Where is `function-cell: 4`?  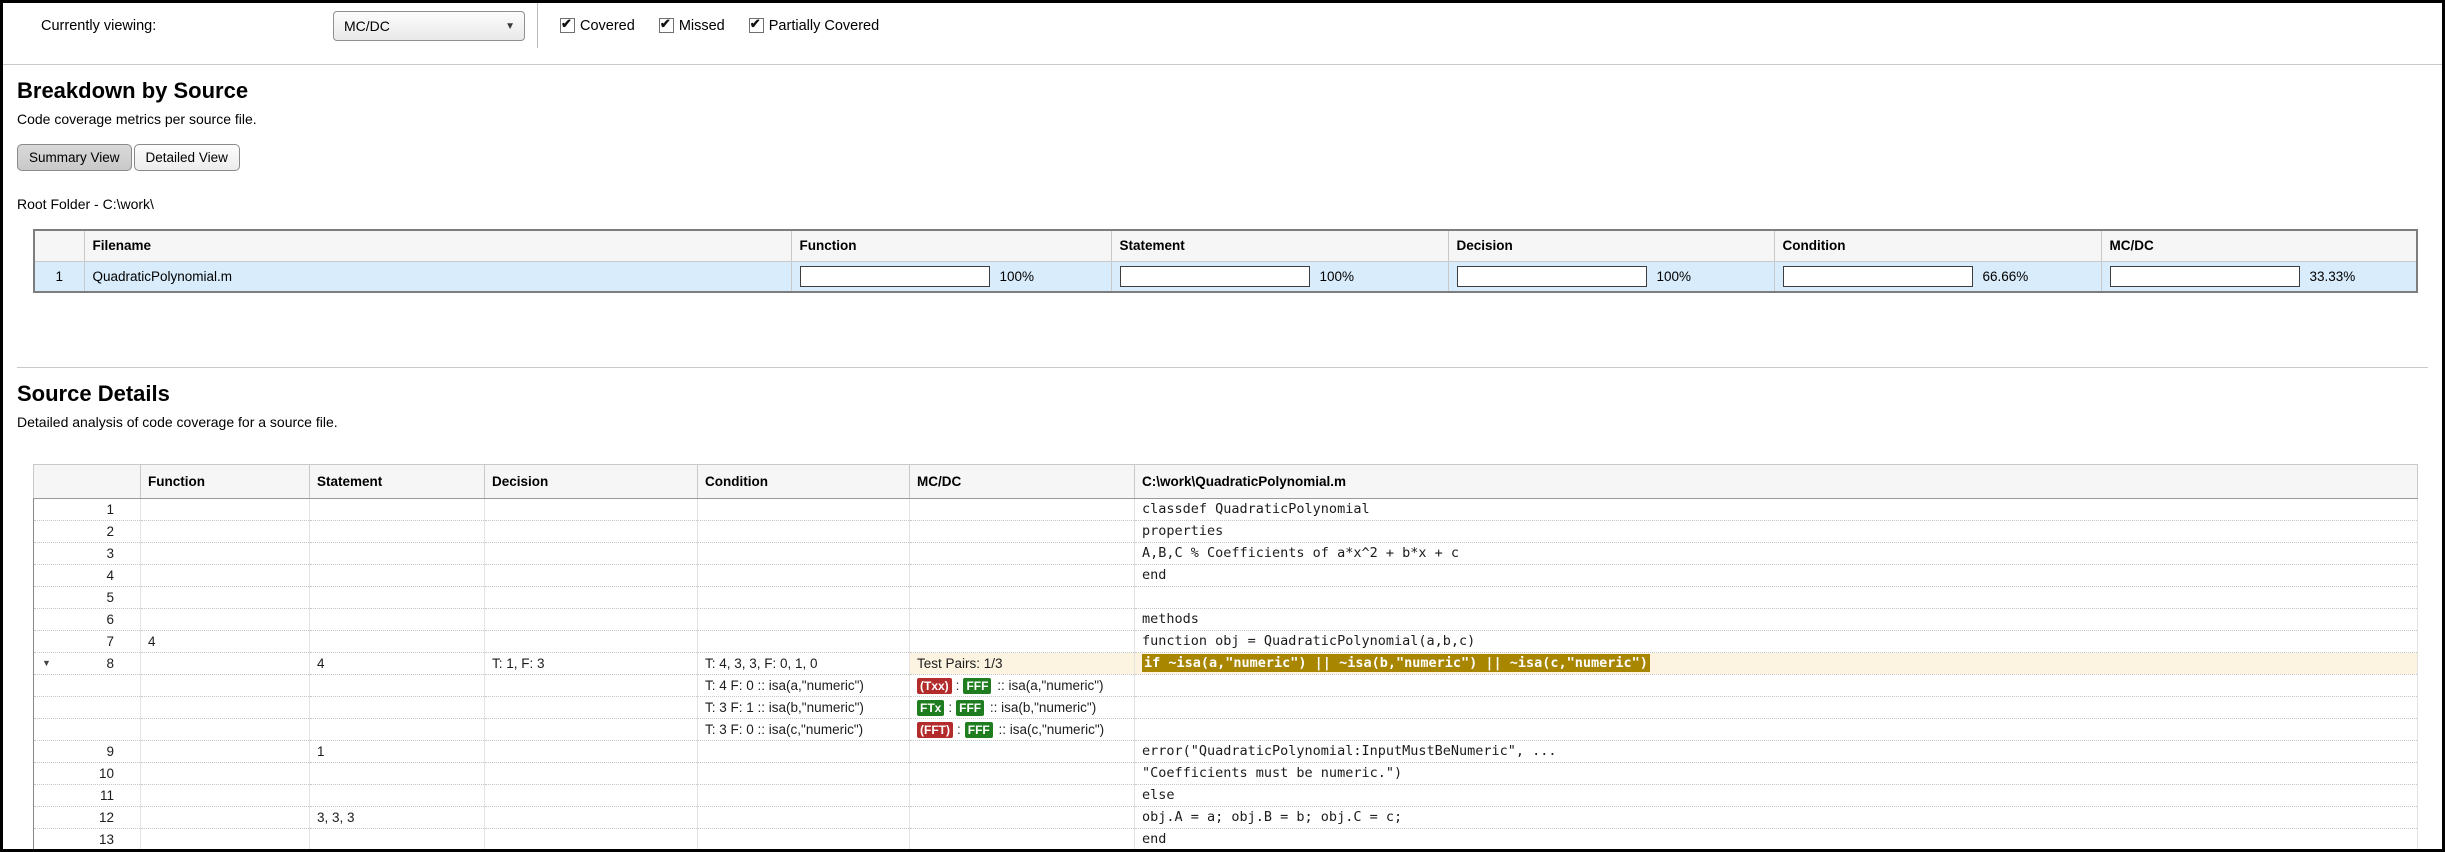
function-cell: 4 is located at coordinates (225, 641).